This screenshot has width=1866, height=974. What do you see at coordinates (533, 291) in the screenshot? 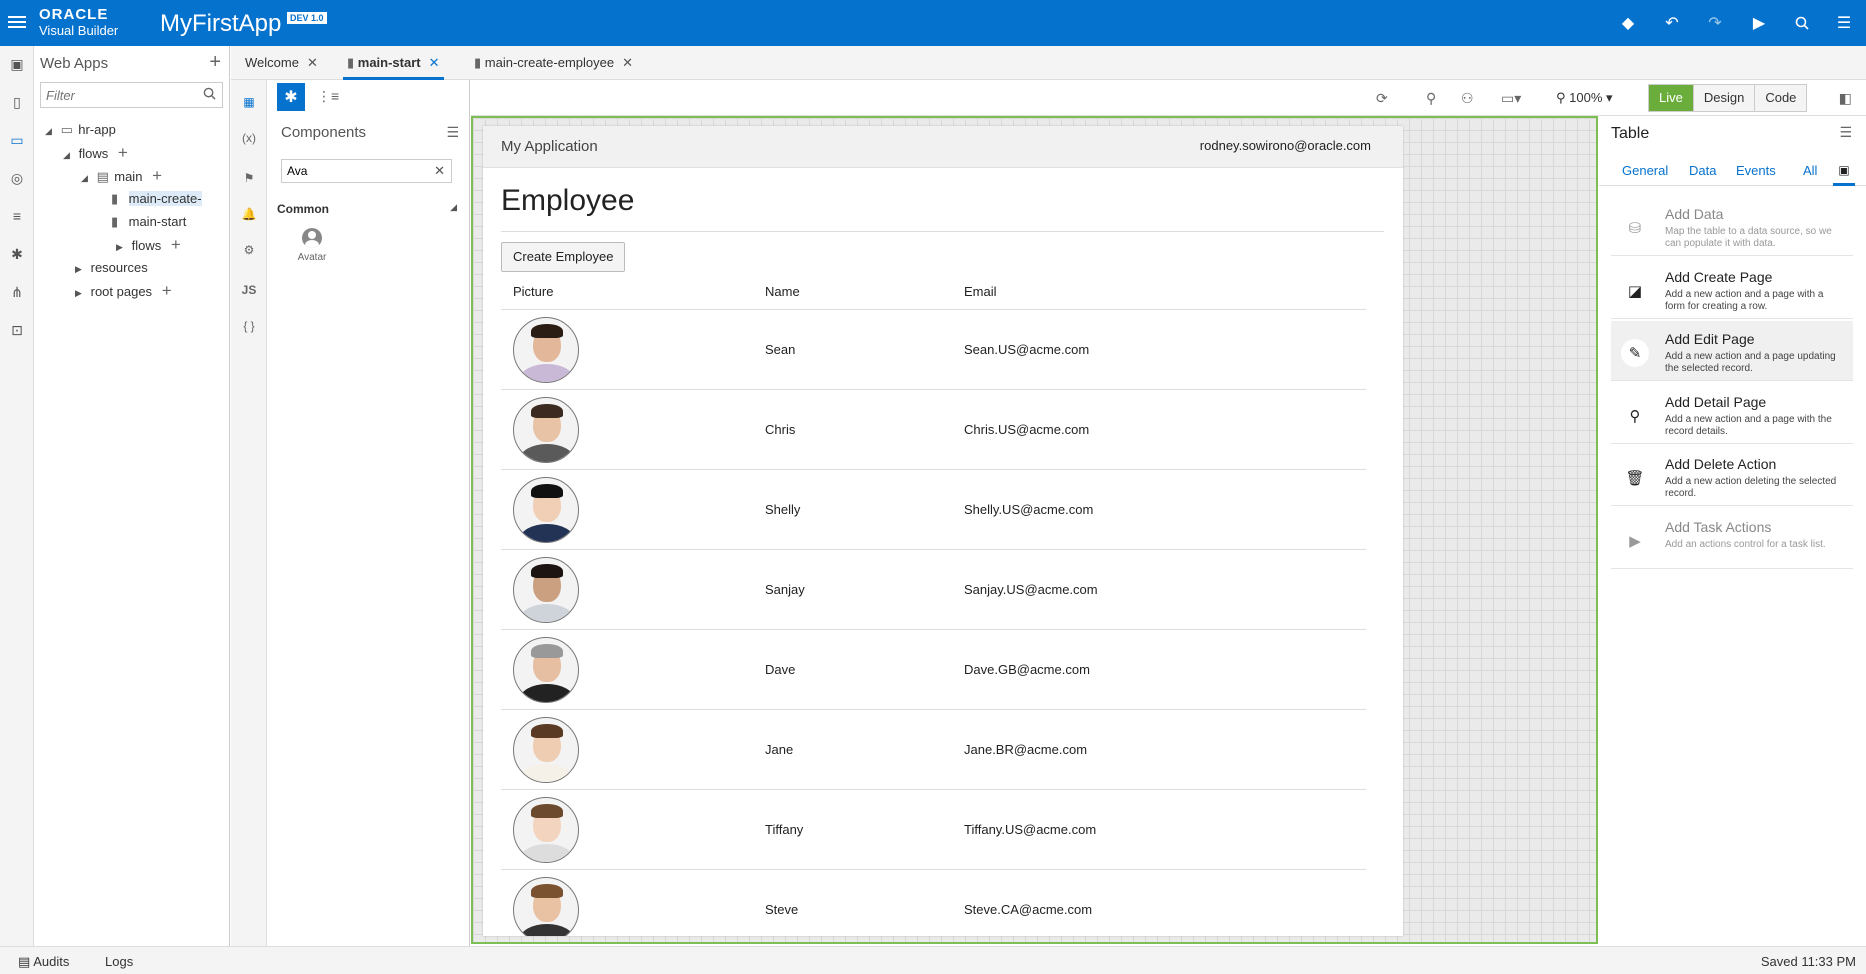
I see `column-header-picture: Picture` at bounding box center [533, 291].